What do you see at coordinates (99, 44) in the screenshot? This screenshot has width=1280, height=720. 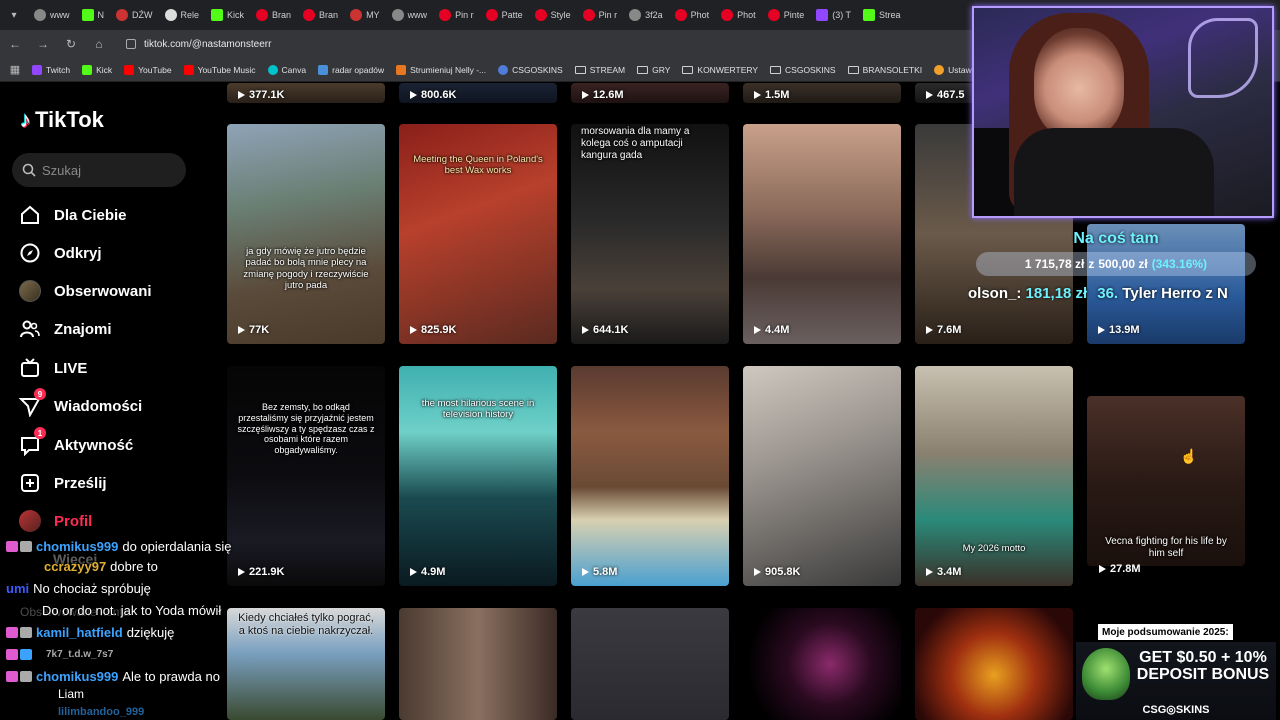 I see `home-browser-icon: ⌂` at bounding box center [99, 44].